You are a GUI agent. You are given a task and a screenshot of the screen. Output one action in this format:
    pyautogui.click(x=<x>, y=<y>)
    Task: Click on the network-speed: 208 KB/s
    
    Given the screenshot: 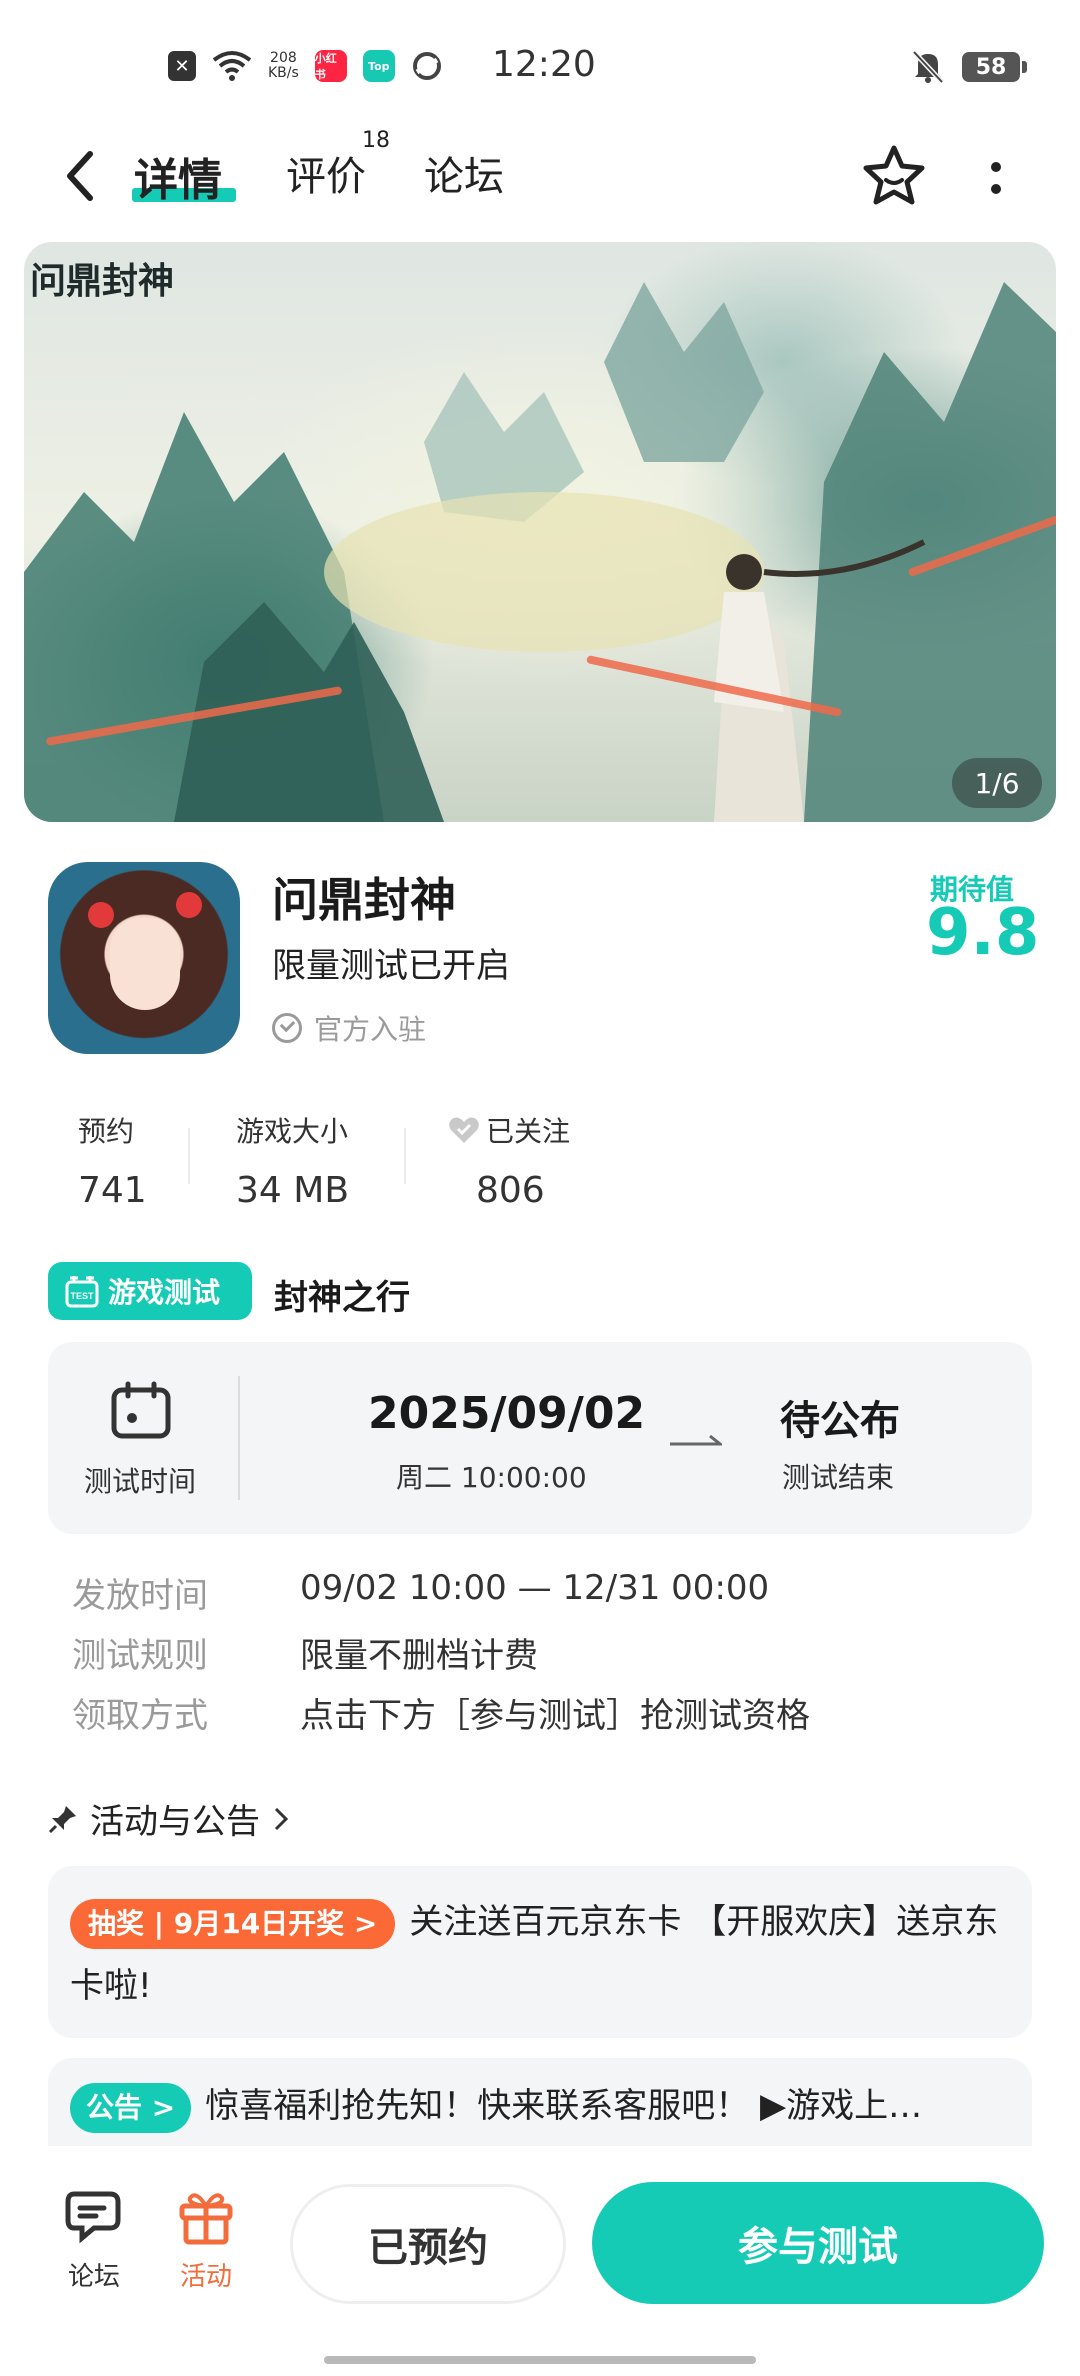 What is the action you would take?
    pyautogui.click(x=283, y=66)
    